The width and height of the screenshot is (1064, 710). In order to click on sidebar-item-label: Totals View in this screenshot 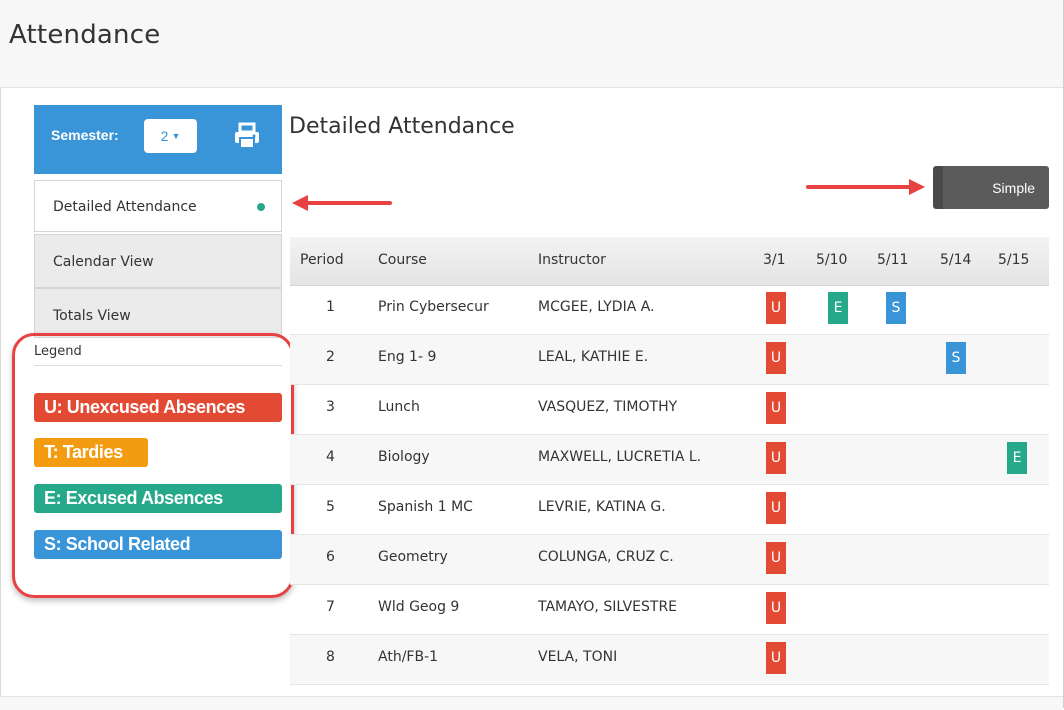, I will do `click(92, 316)`.